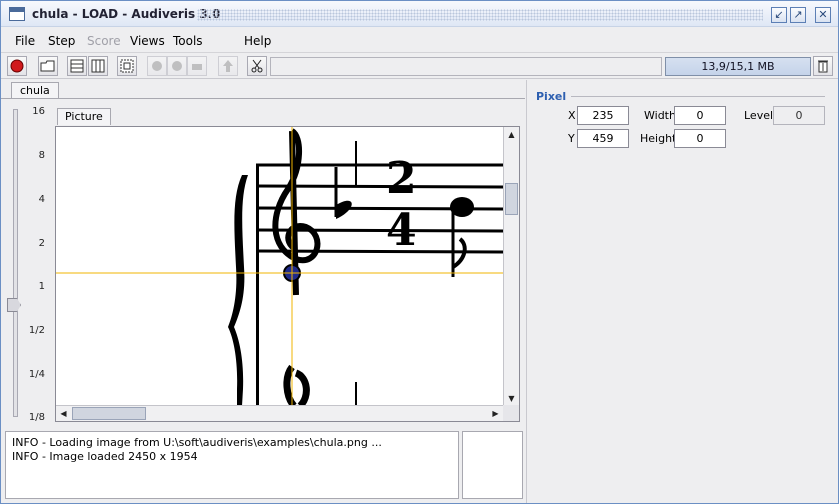 The width and height of the screenshot is (839, 504). I want to click on width-label: Width, so click(660, 115).